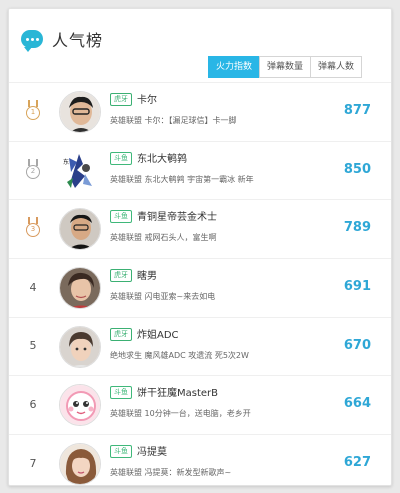 This screenshot has width=400, height=493. I want to click on list-item: 4 虎牙 瞎男 英雄联盟 闪电亚索~来去如电 691, so click(200, 287).